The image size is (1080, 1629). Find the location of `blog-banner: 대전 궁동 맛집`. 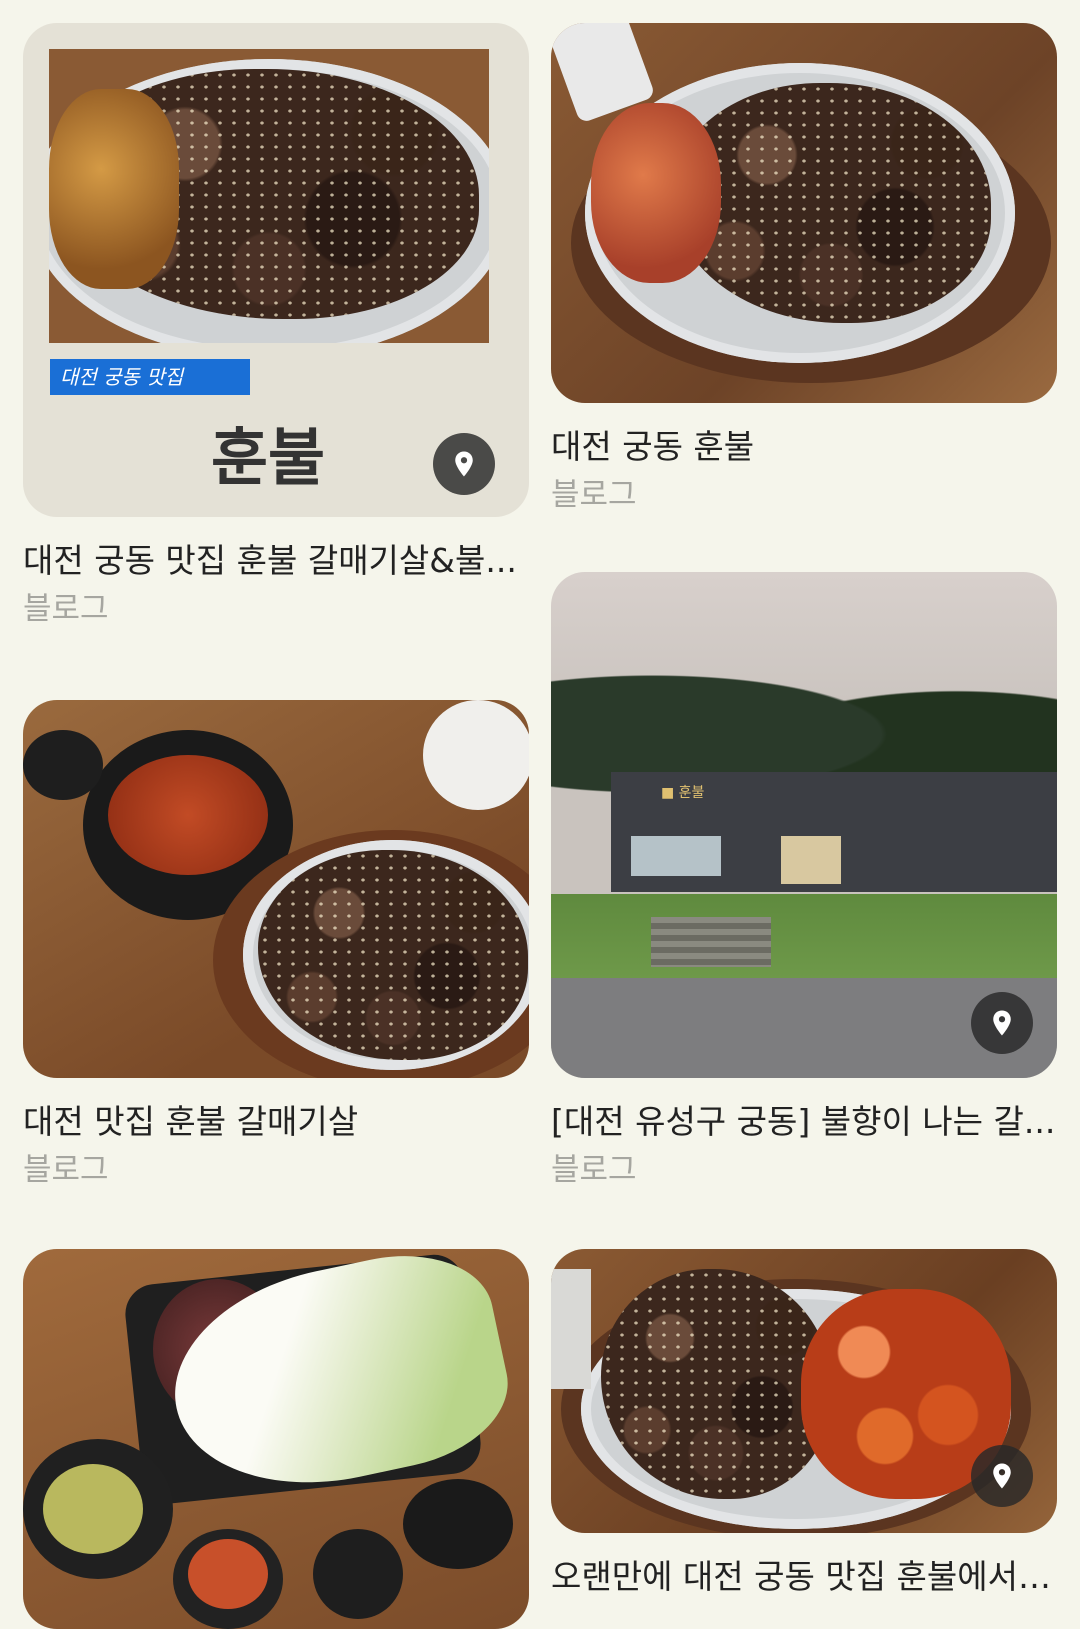

blog-banner: 대전 궁동 맛집 is located at coordinates (150, 377).